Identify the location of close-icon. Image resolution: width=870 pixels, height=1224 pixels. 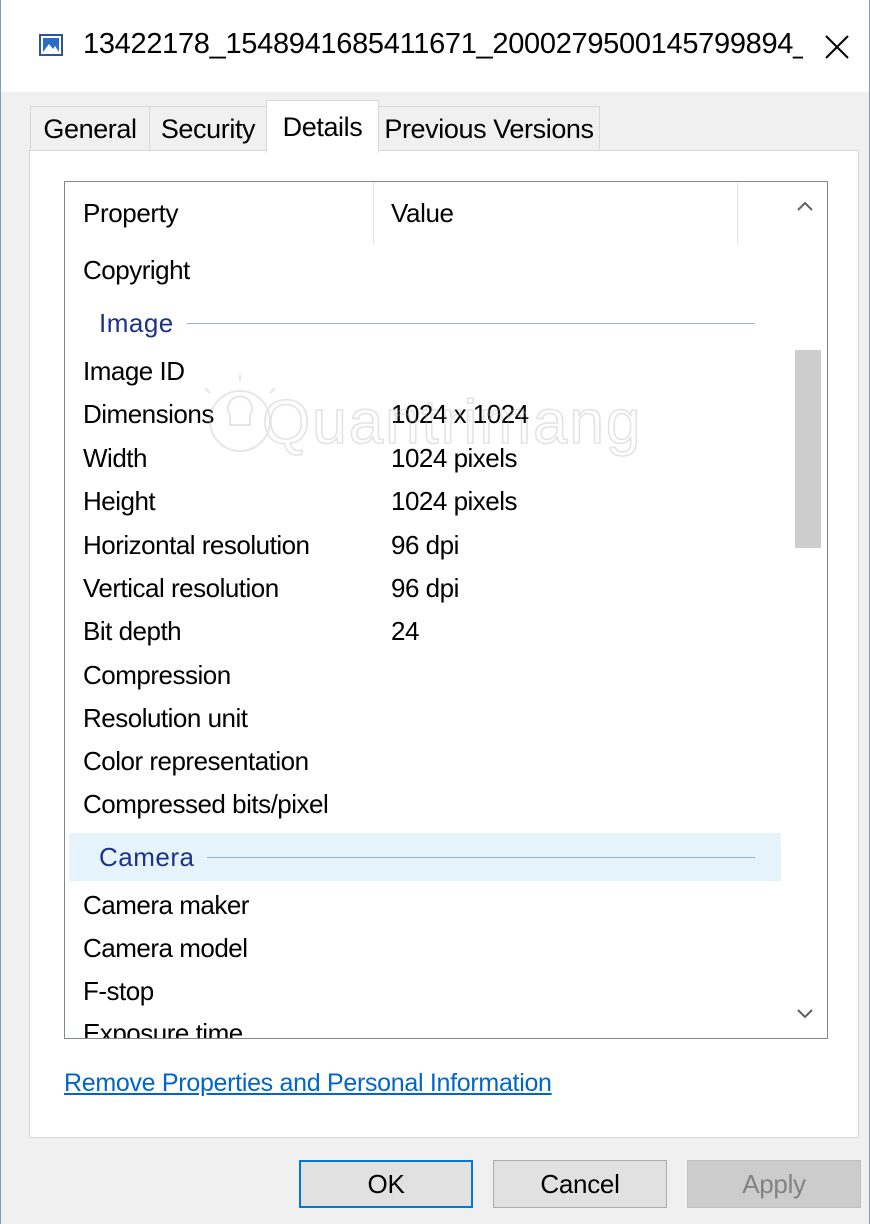
(837, 47).